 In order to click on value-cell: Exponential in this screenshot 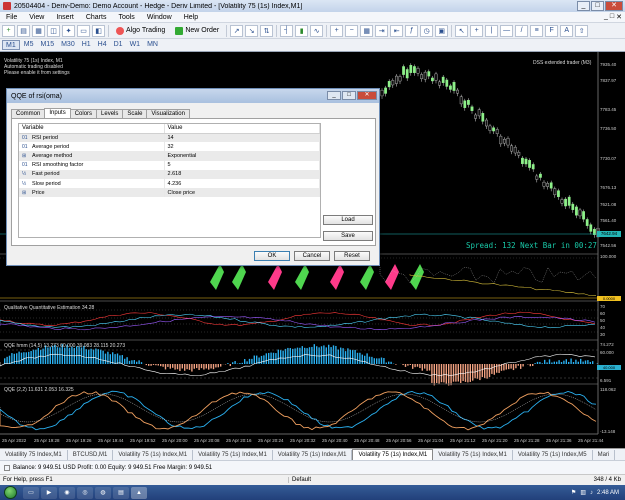, I will do `click(242, 156)`.